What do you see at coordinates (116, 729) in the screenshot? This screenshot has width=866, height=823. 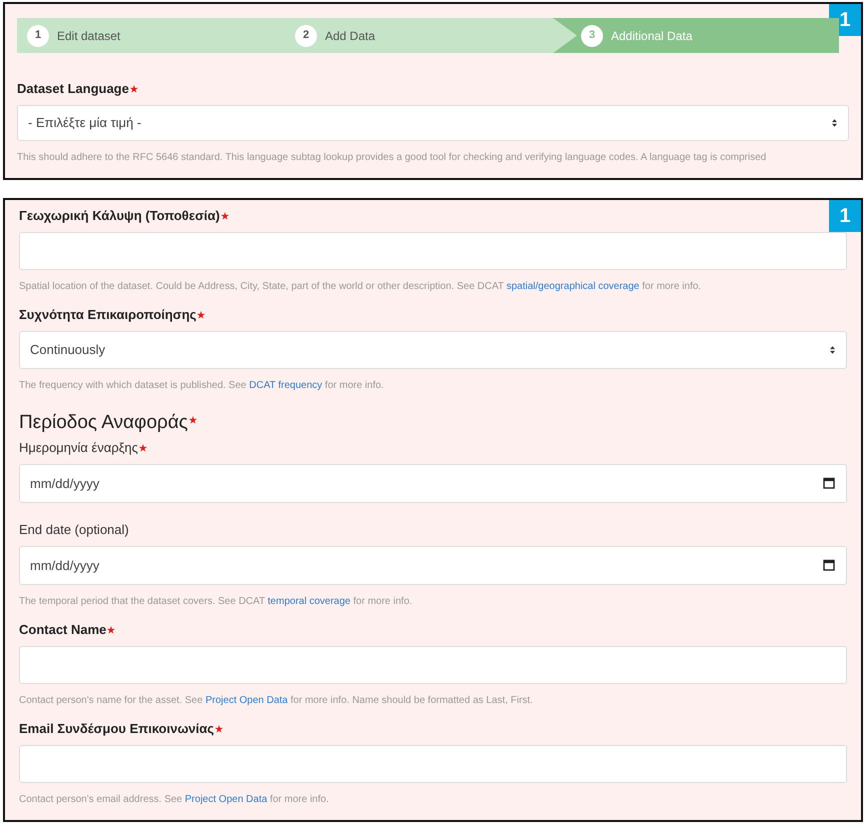 I see `field-label: Email Συνδέσμου Επικοινωνίας` at bounding box center [116, 729].